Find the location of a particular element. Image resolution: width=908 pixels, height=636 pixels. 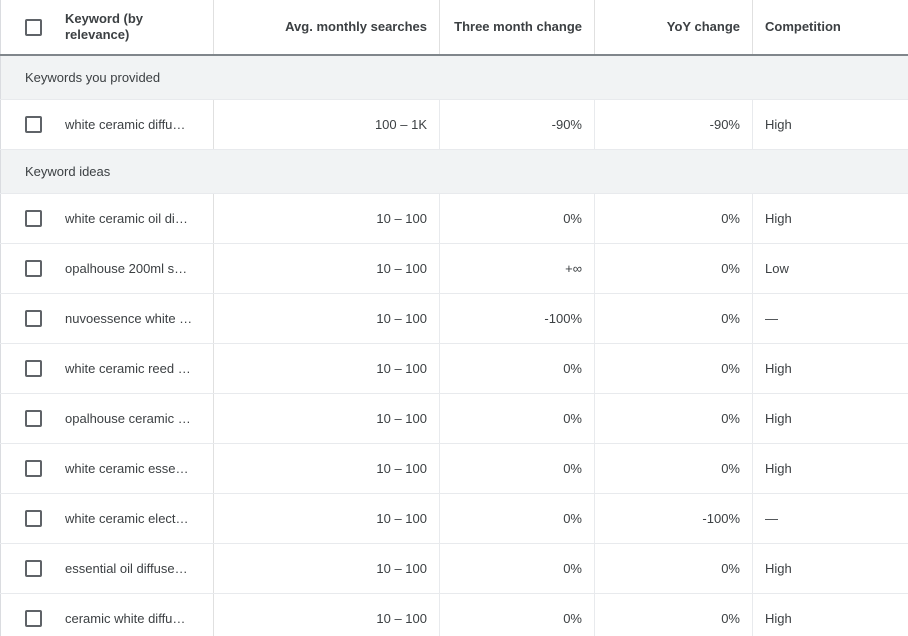

cell-three-month-change: -90% is located at coordinates (517, 124).